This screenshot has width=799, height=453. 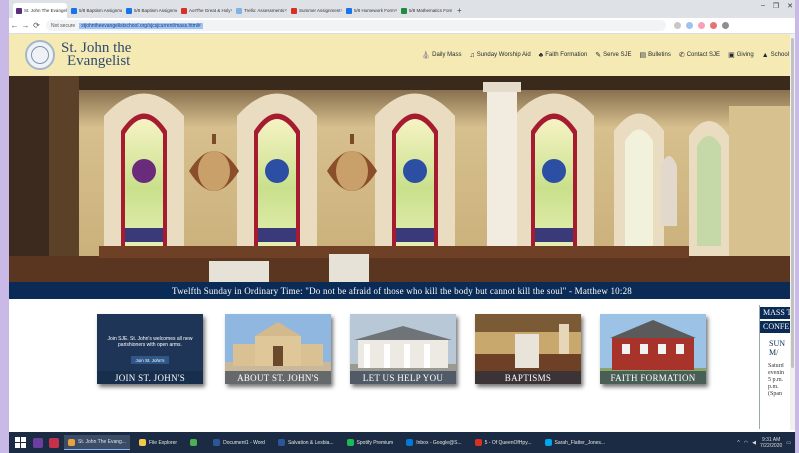 I want to click on cortana-icon, so click(x=38, y=442).